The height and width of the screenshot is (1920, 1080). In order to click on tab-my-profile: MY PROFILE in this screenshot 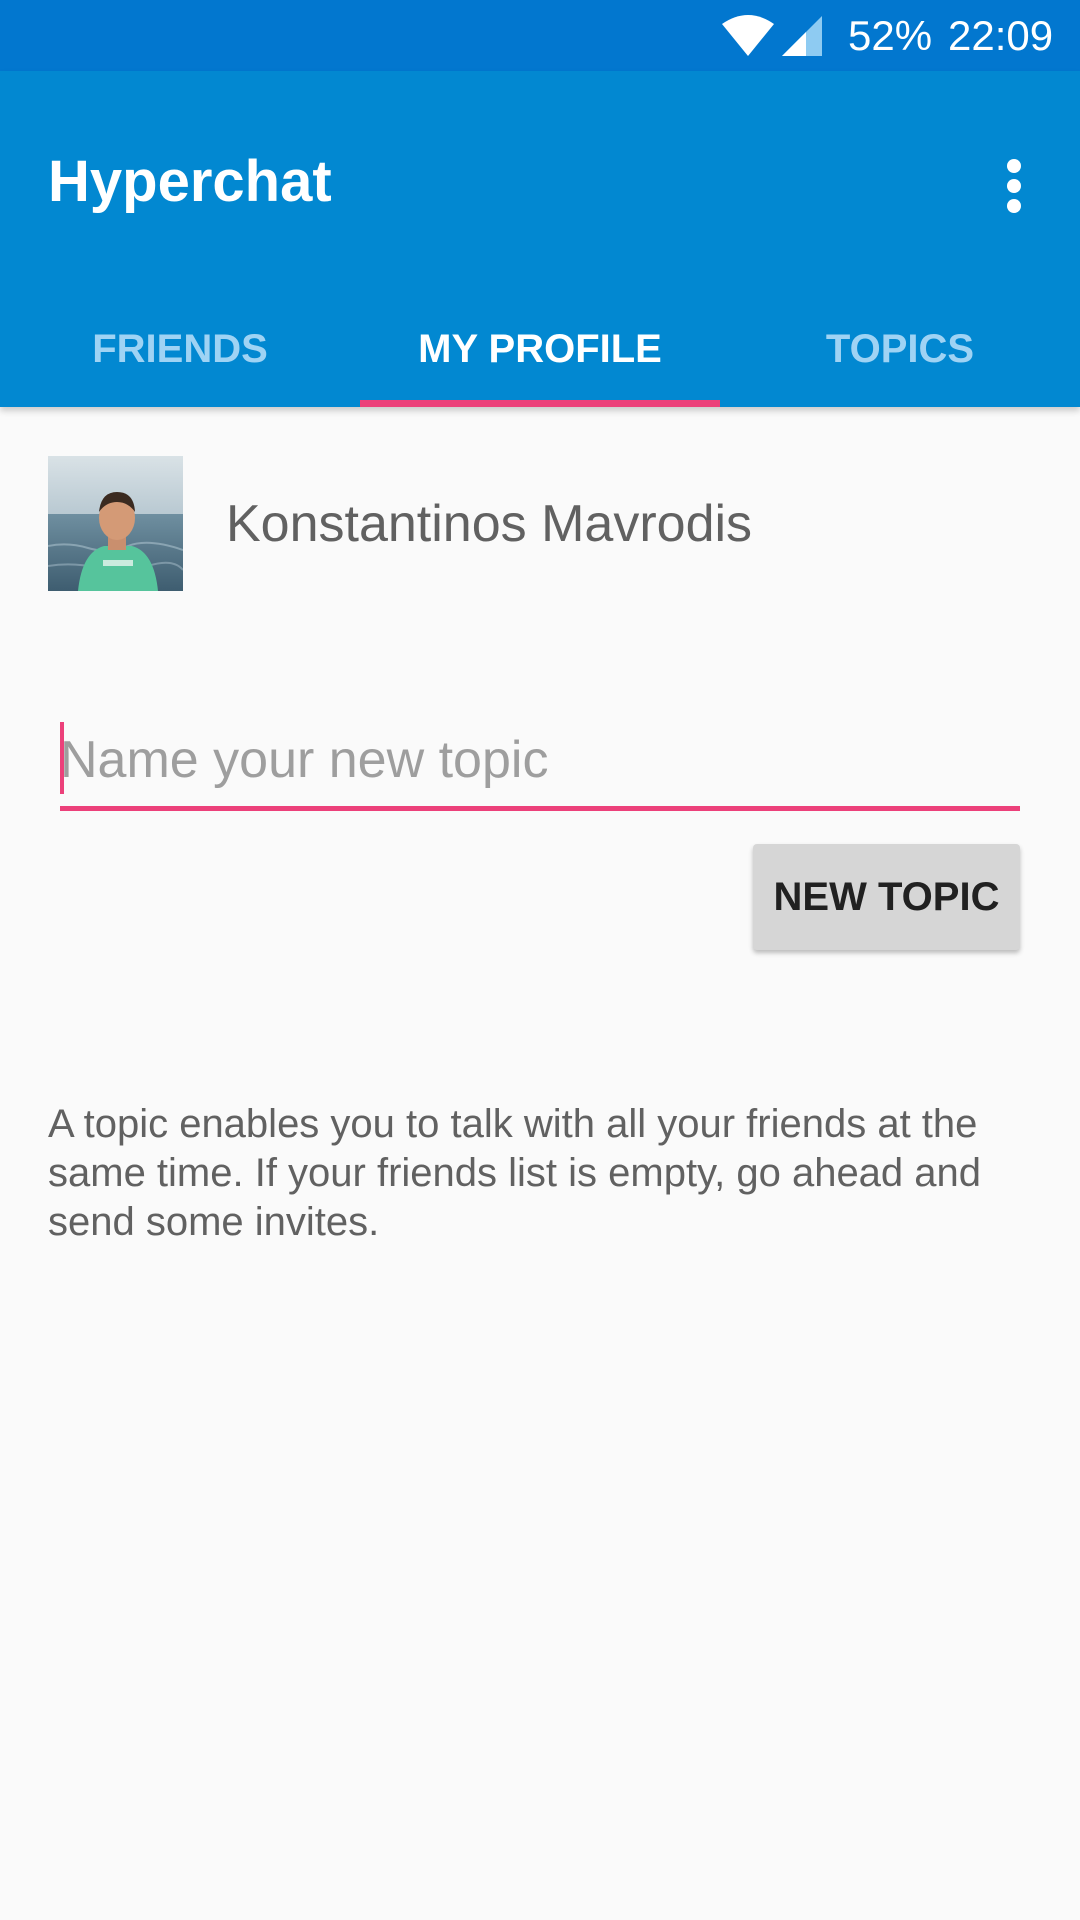, I will do `click(540, 349)`.